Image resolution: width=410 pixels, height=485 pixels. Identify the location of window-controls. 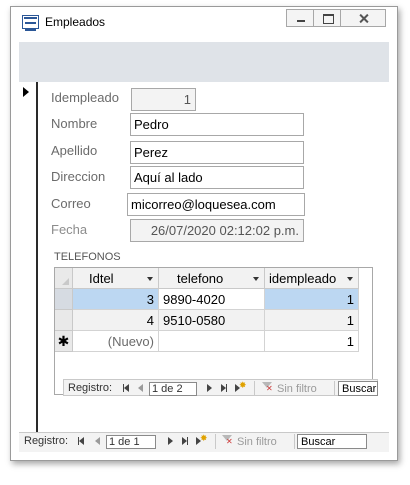
(336, 18).